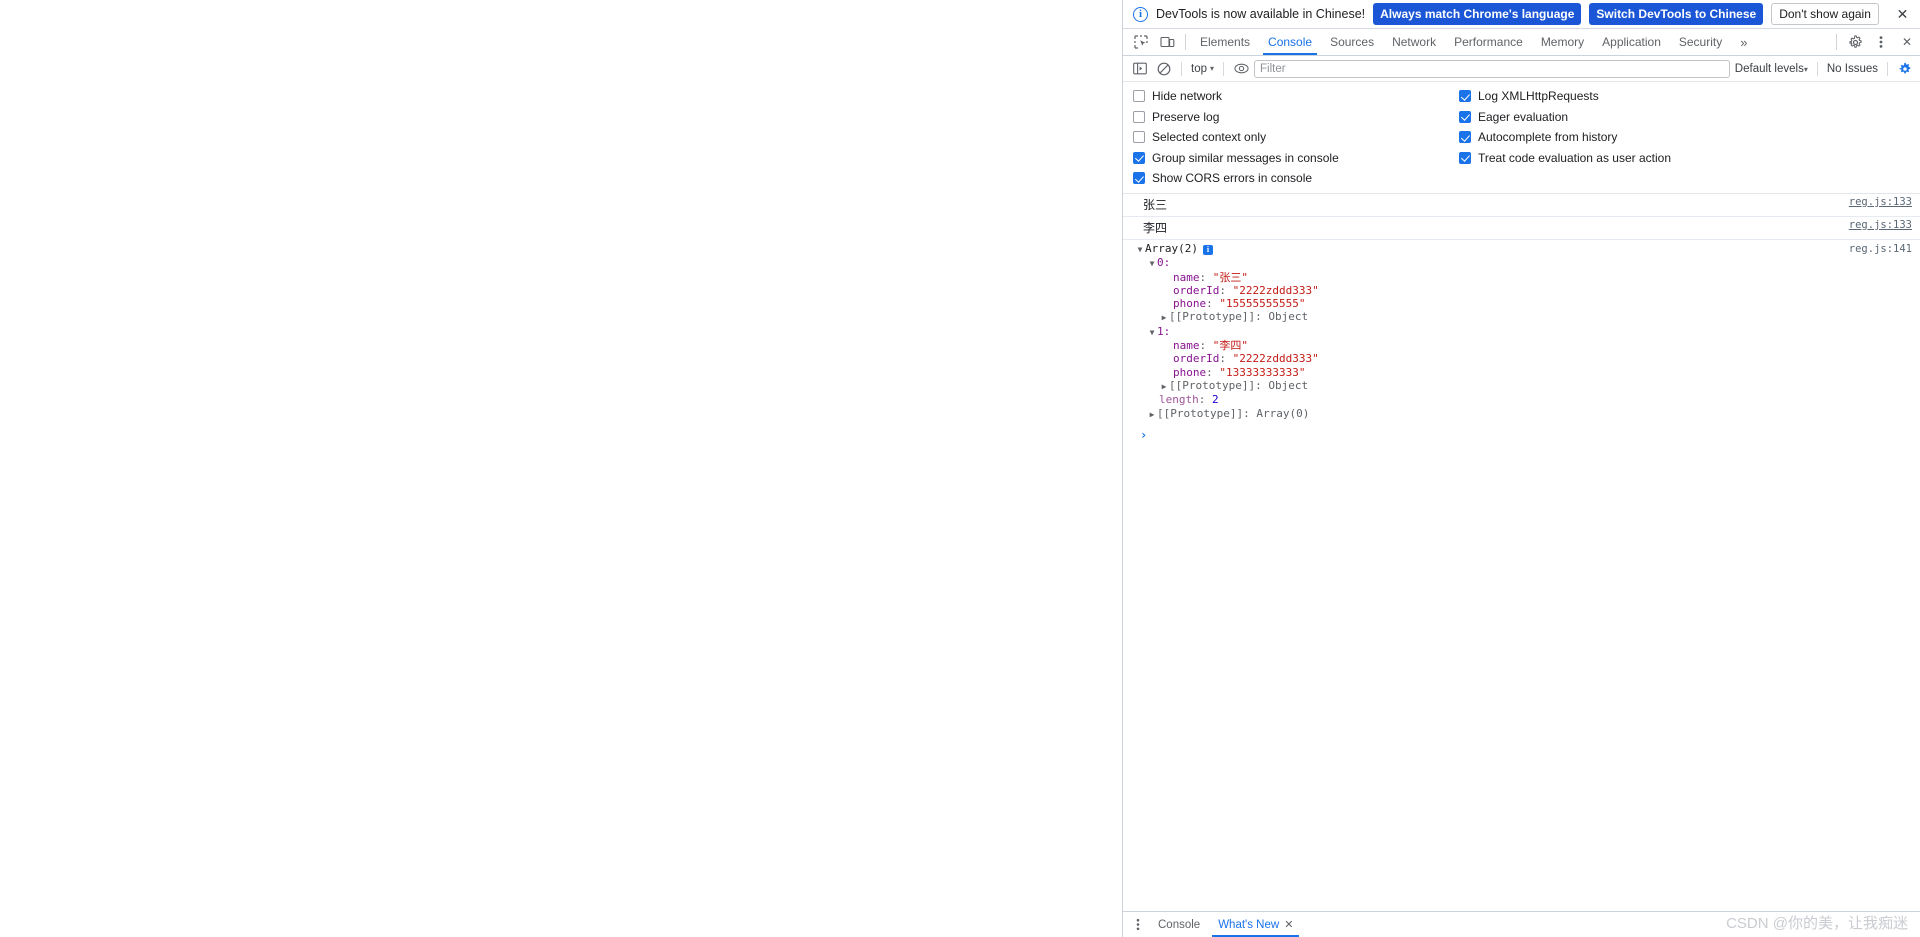  Describe the element at coordinates (1631, 42) in the screenshot. I see `tab-application: Application` at that location.